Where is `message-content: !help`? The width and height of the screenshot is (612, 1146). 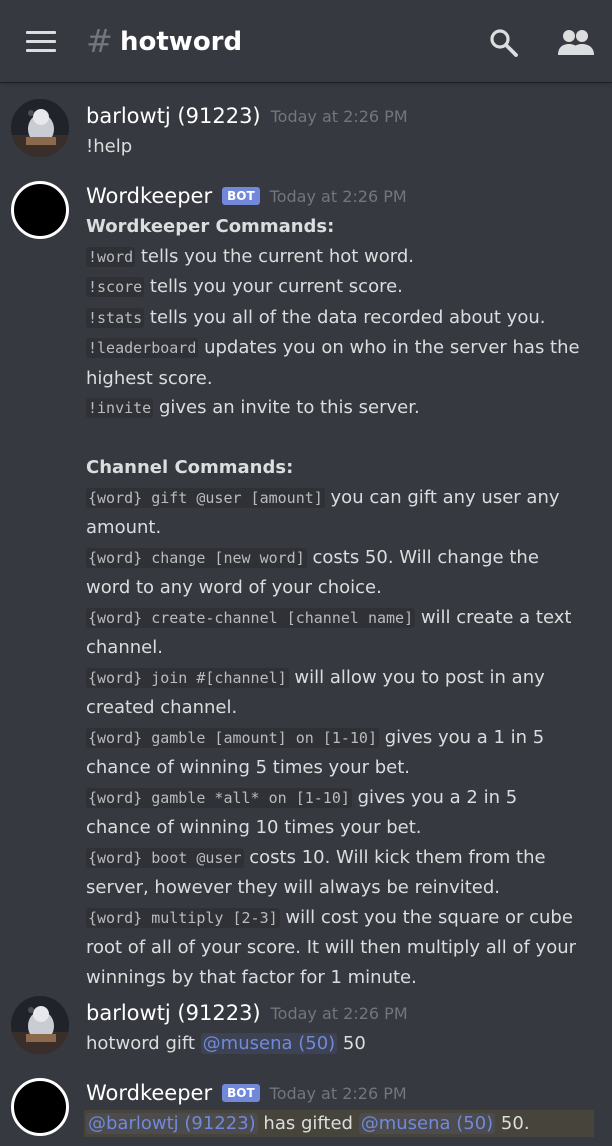 message-content: !help is located at coordinates (336, 147).